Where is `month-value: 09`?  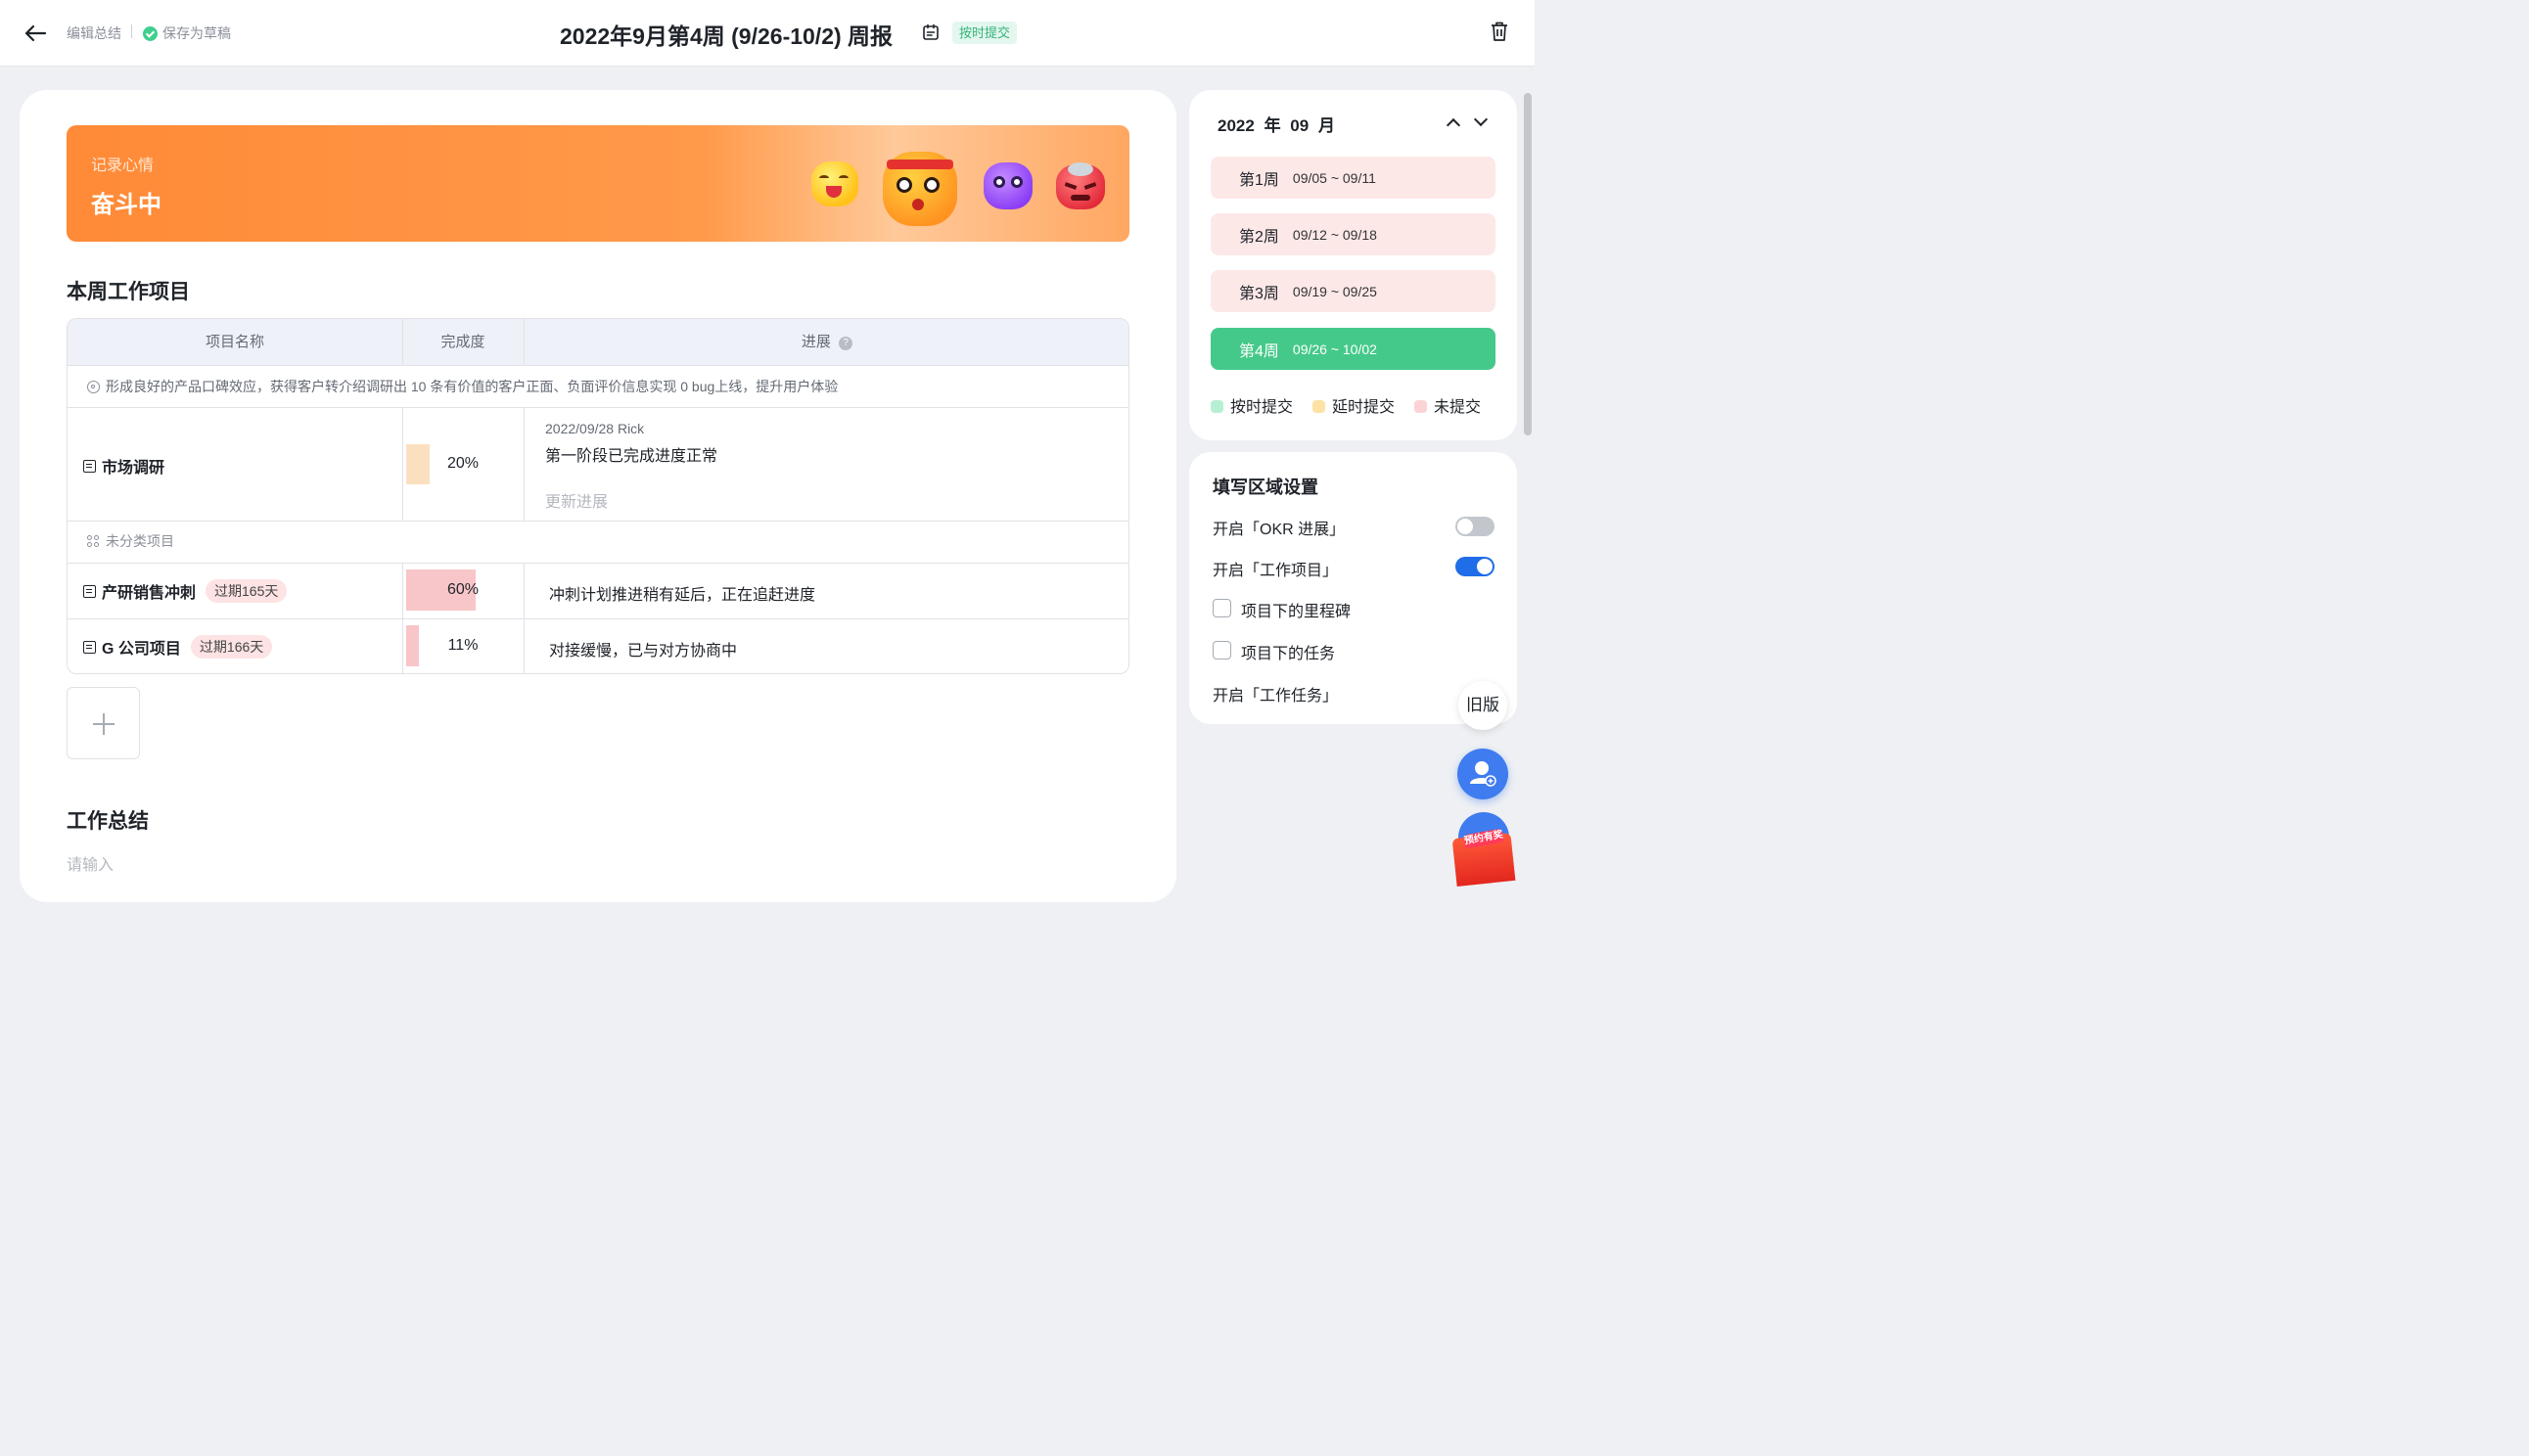
month-value: 09 is located at coordinates (1300, 125).